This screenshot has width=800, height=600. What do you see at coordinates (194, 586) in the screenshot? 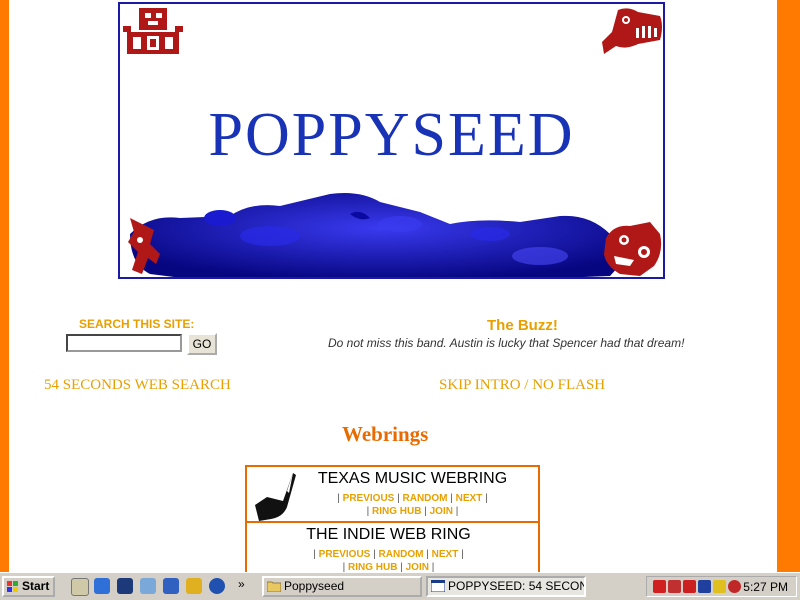
I see `aim-icon` at bounding box center [194, 586].